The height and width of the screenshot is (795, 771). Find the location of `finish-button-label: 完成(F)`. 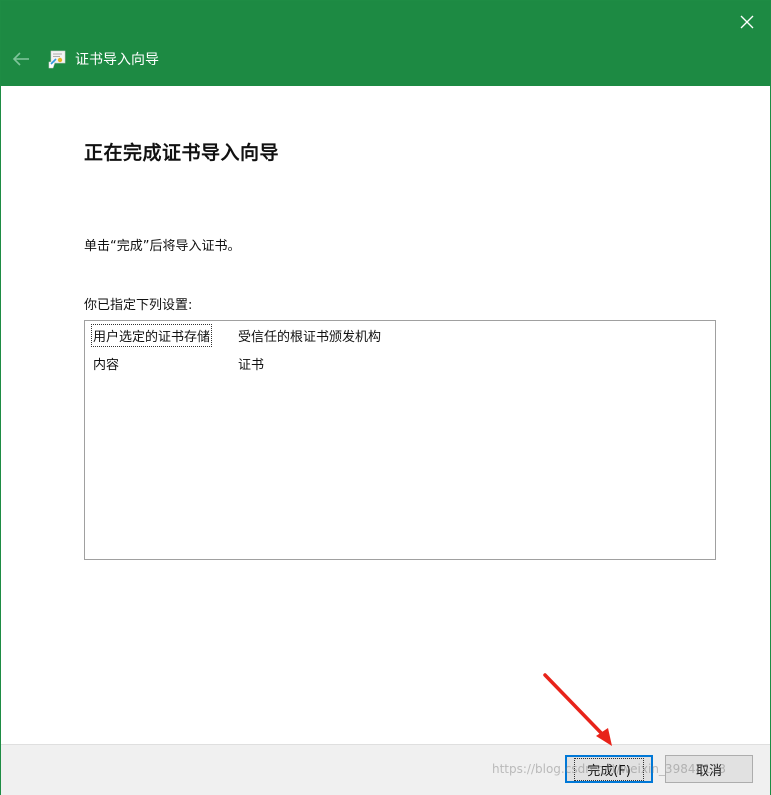

finish-button-label: 完成(F) is located at coordinates (609, 769).